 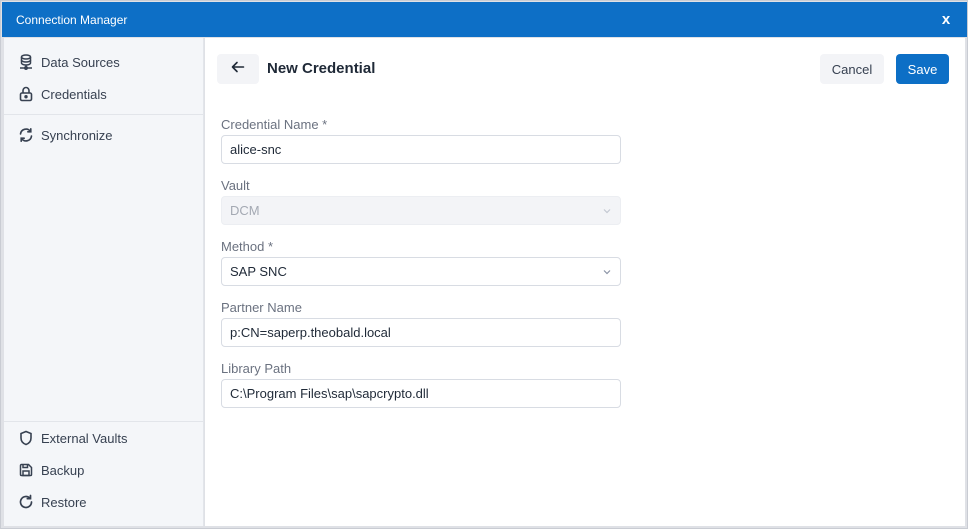 I want to click on database-icon, so click(x=26, y=62).